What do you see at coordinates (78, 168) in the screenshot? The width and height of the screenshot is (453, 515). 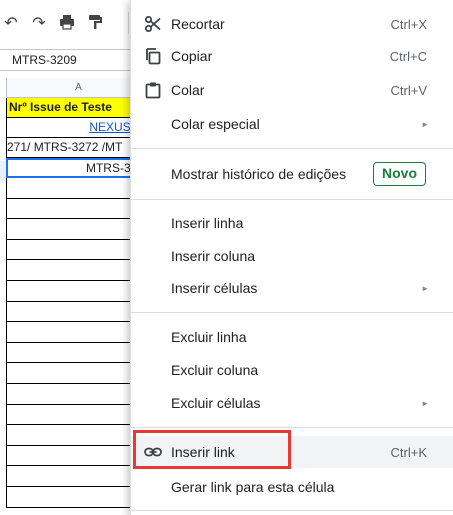 I see `selected-cell: MTRS-320` at bounding box center [78, 168].